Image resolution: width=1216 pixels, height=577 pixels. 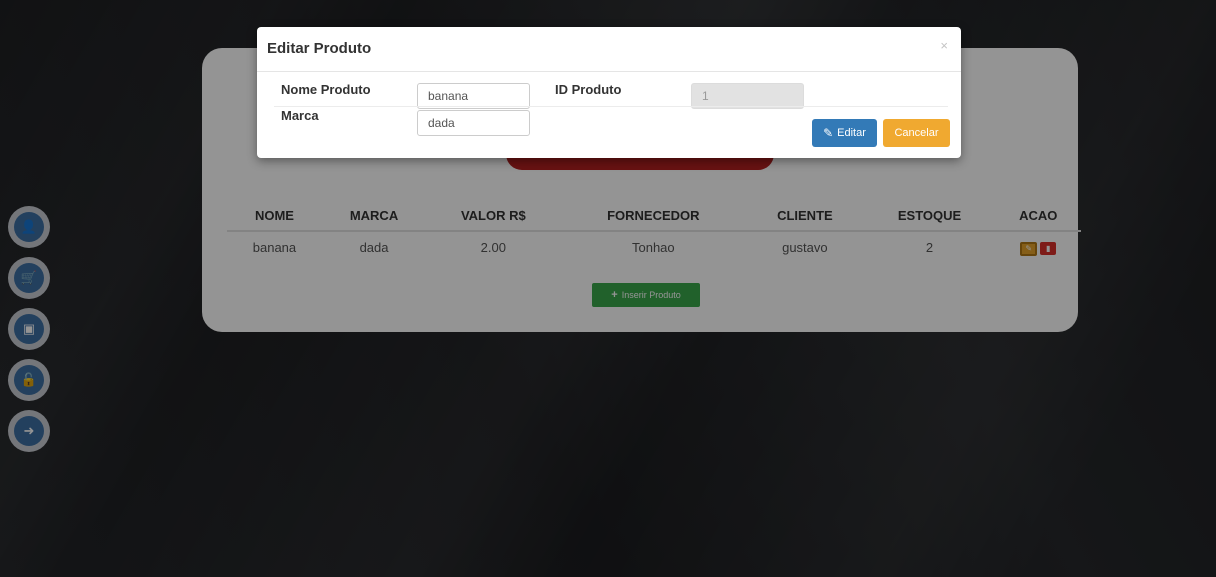 I want to click on modal-title: Editar Produto, so click(x=319, y=48).